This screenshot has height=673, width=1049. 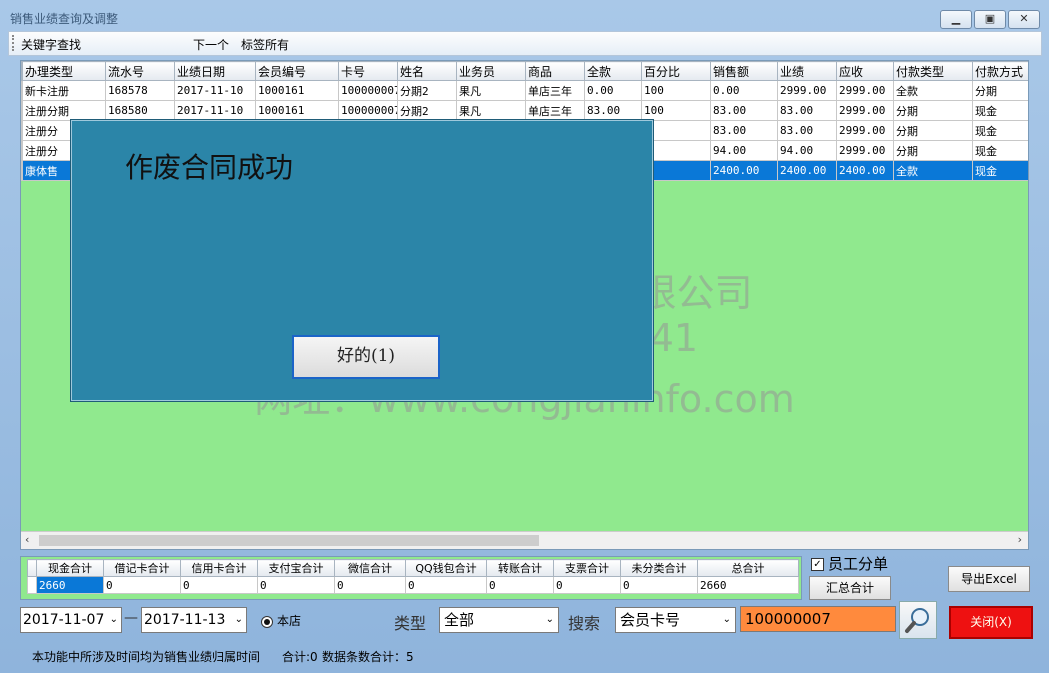 What do you see at coordinates (613, 71) in the screenshot?
I see `column-header: 全款` at bounding box center [613, 71].